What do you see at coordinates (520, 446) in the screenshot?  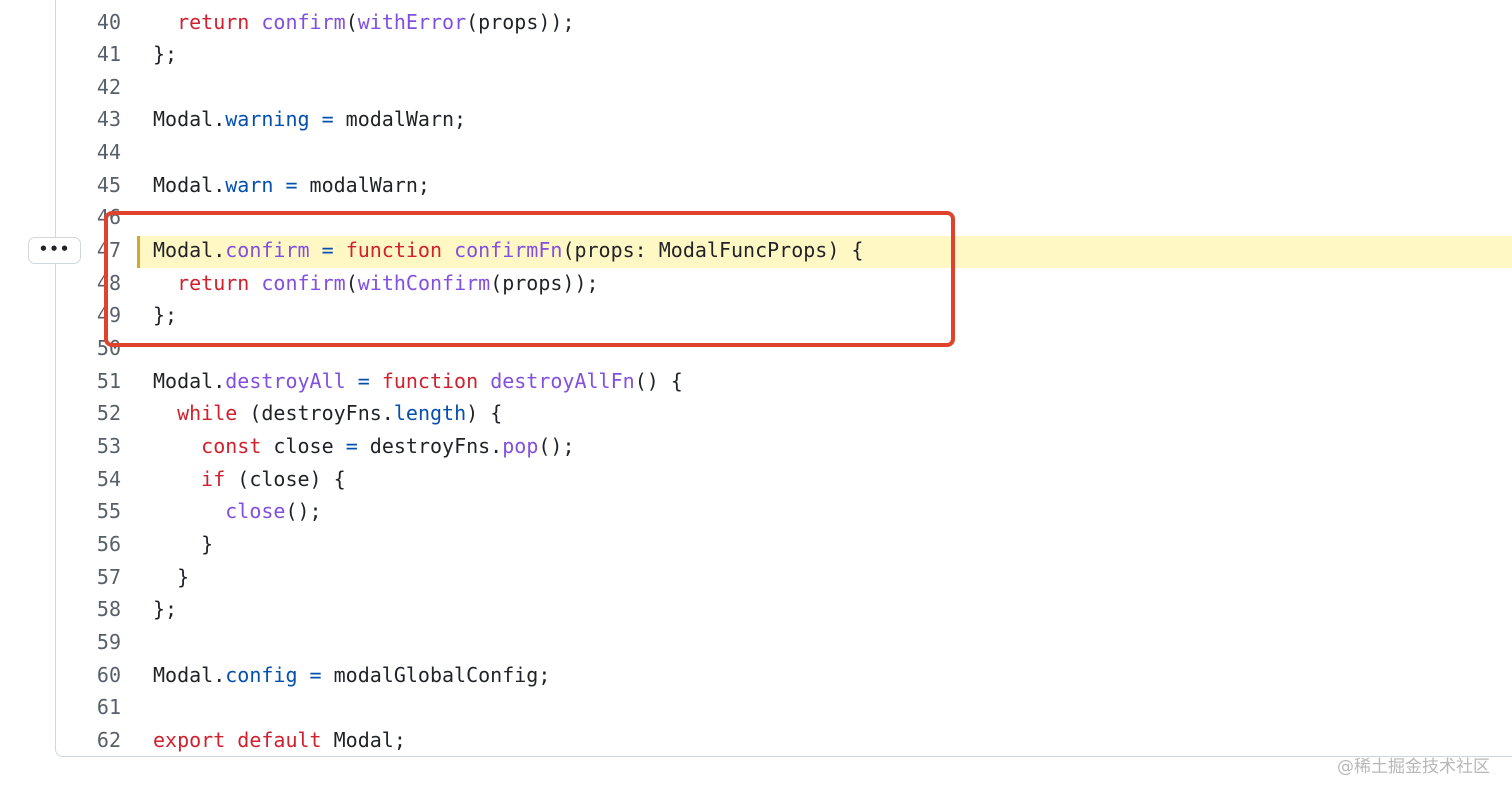 I see `code-token: pop` at bounding box center [520, 446].